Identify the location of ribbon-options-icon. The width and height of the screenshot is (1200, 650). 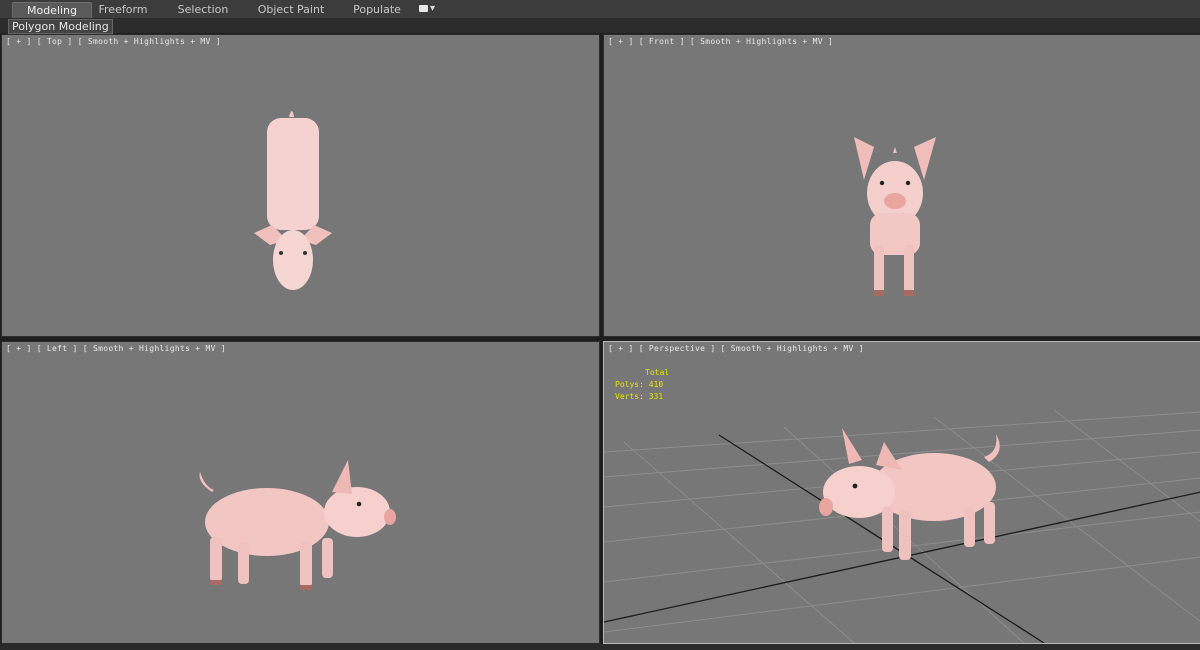
(423, 8).